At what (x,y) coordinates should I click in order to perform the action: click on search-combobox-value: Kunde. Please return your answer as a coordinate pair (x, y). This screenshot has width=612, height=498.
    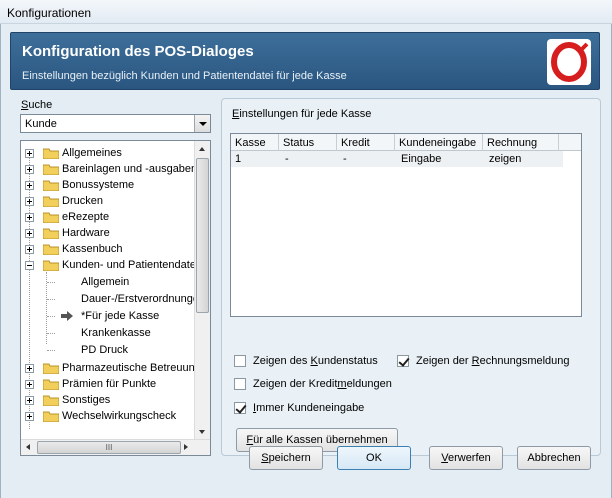
    Looking at the image, I should click on (41, 124).